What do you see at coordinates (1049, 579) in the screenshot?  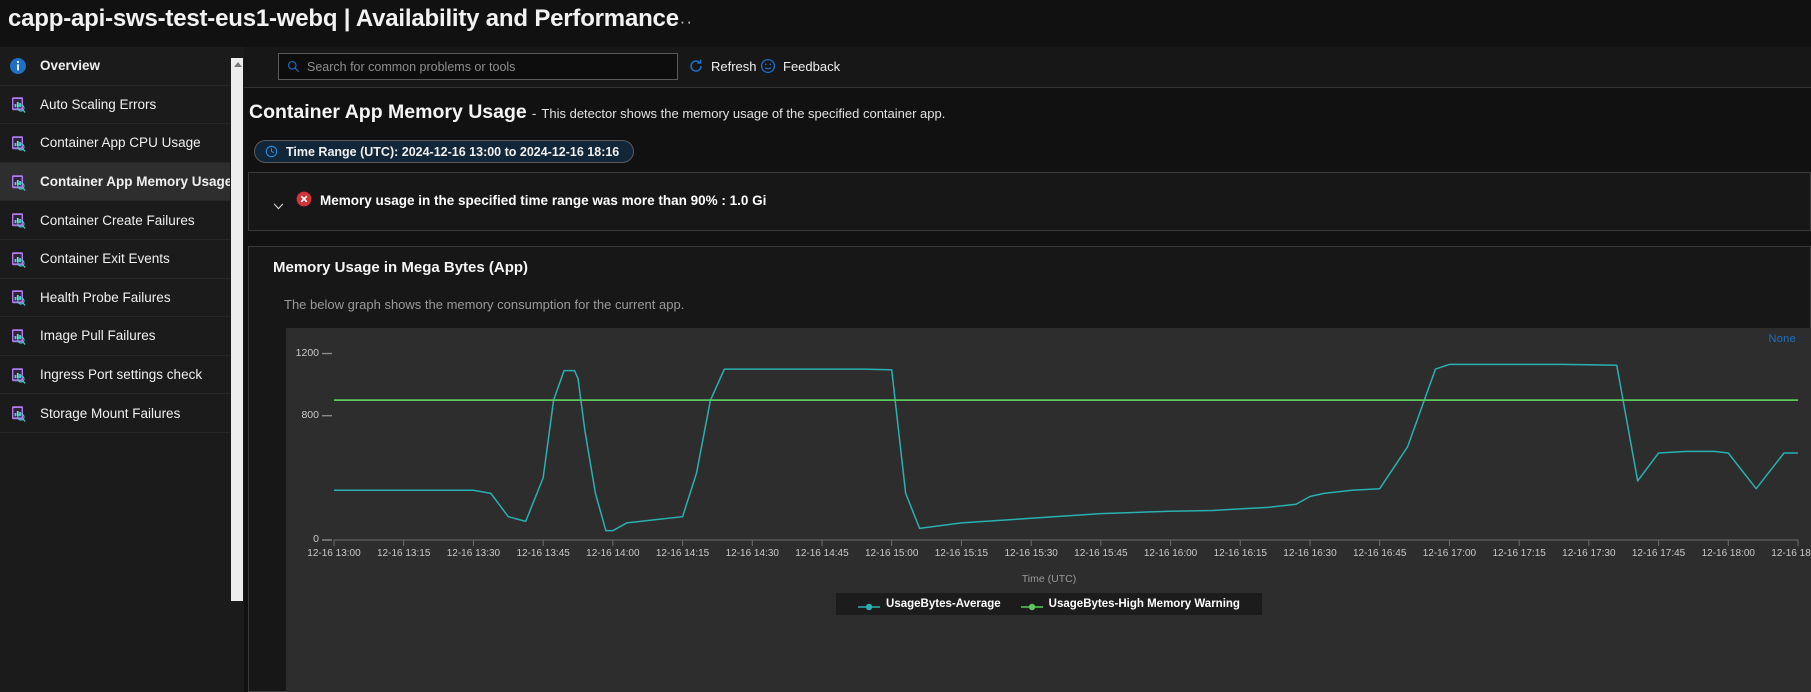 I see `x-axis-title: Time (UTC)` at bounding box center [1049, 579].